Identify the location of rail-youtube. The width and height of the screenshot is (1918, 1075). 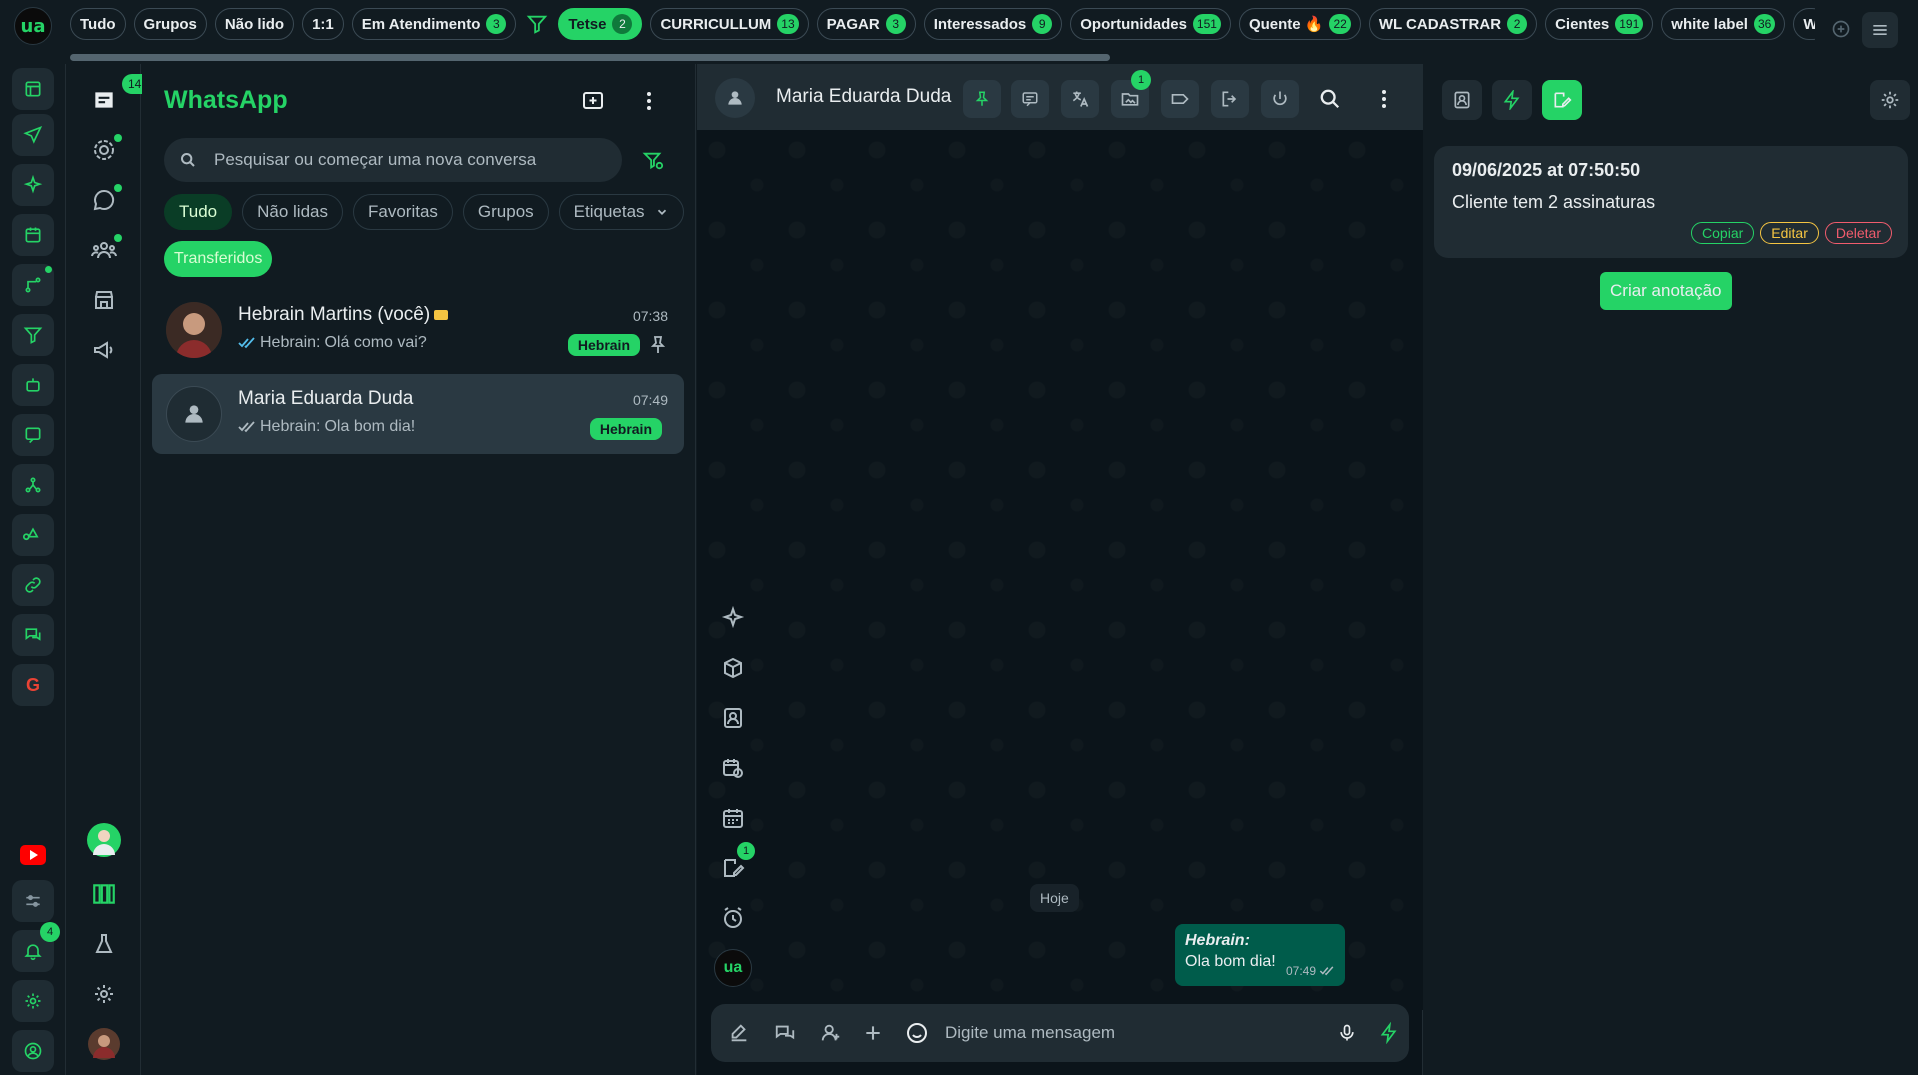
(33, 855).